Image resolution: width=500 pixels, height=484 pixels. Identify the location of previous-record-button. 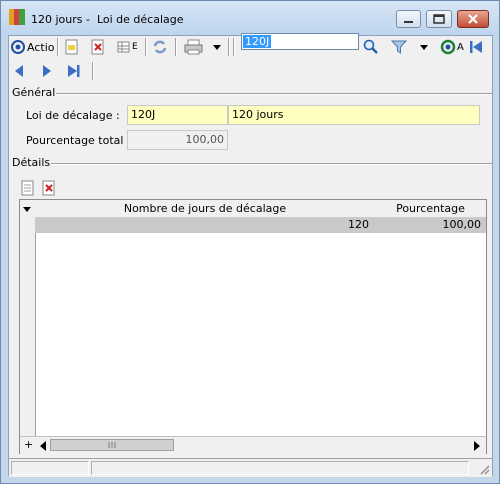
(19, 71).